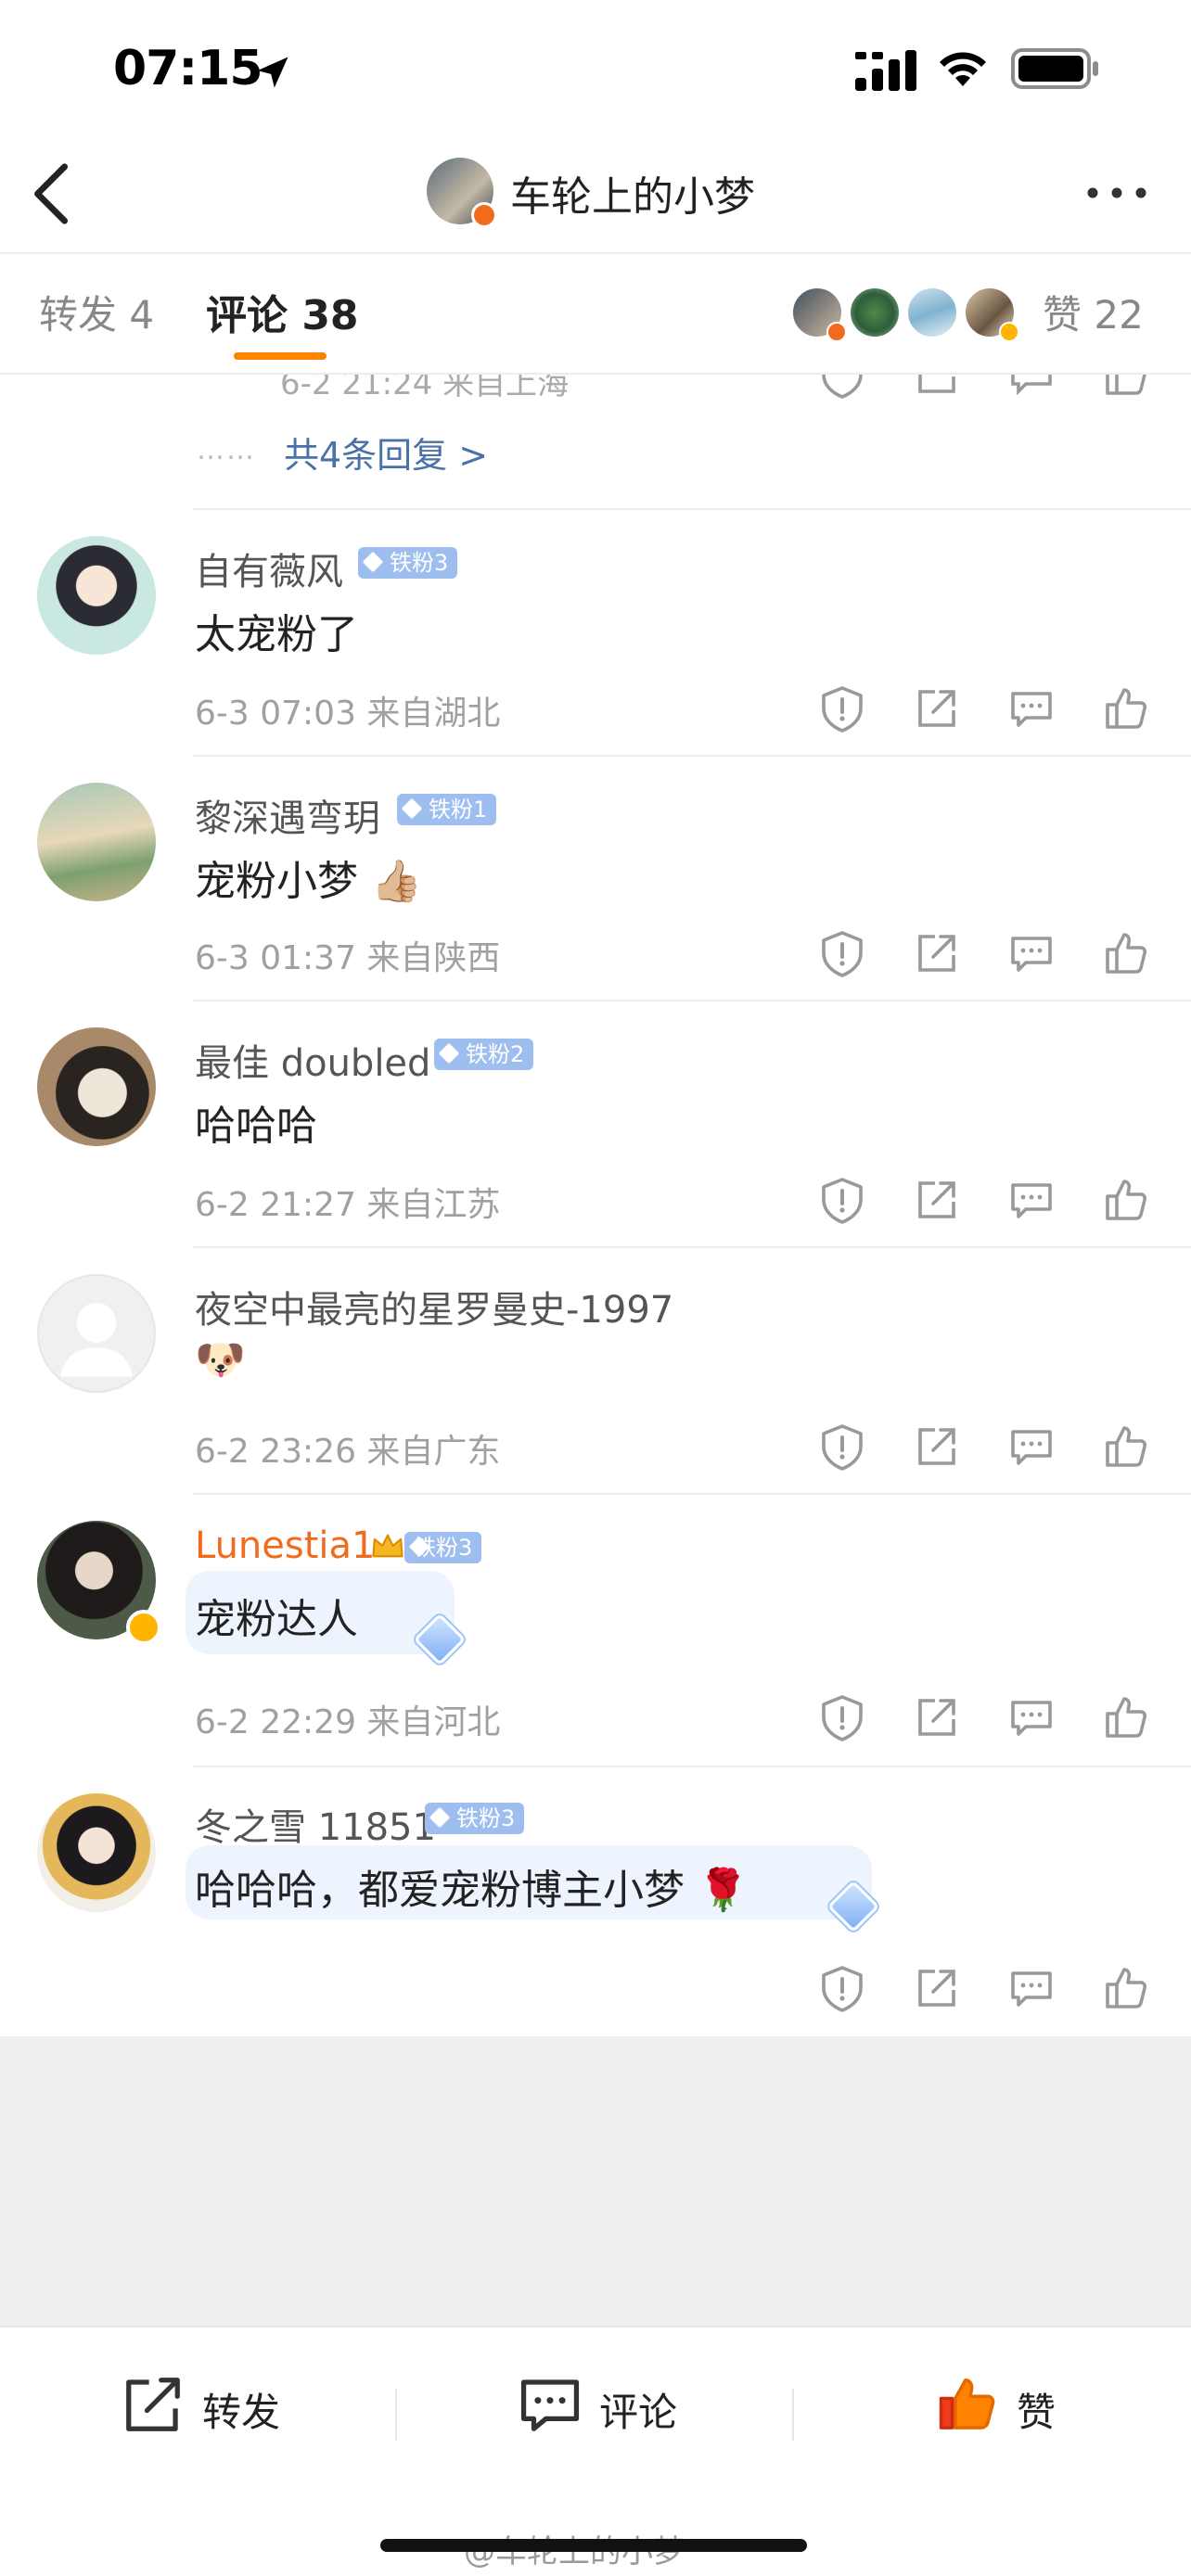 The height and width of the screenshot is (2576, 1191). I want to click on default-avatar, so click(96, 1333).